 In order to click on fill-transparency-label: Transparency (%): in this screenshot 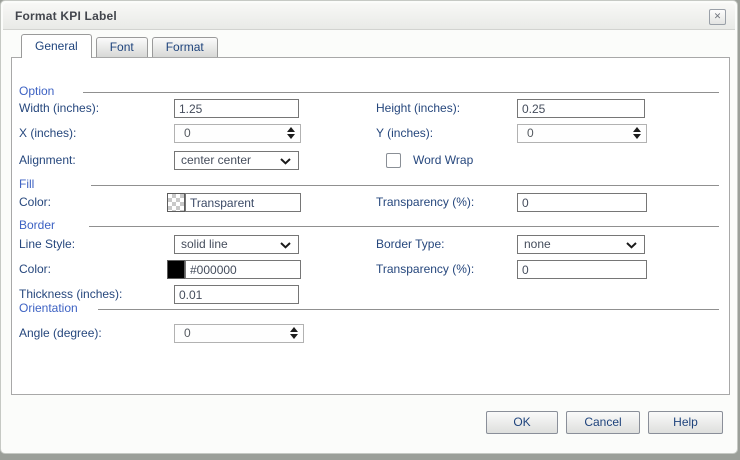, I will do `click(425, 202)`.